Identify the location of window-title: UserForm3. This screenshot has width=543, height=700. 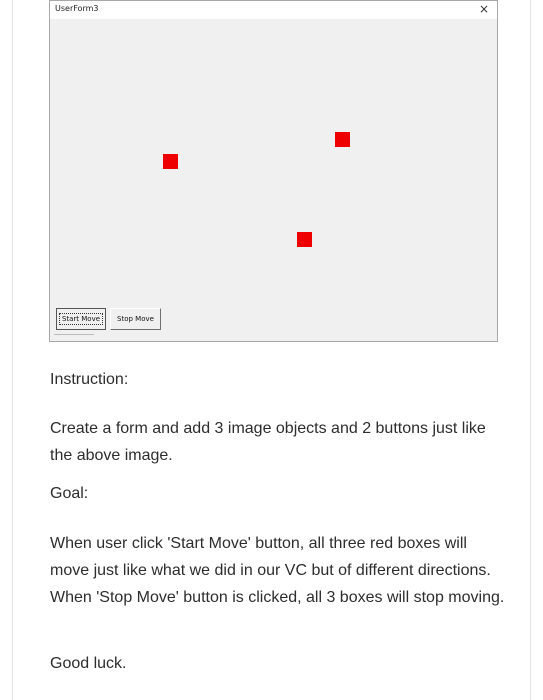
(77, 8).